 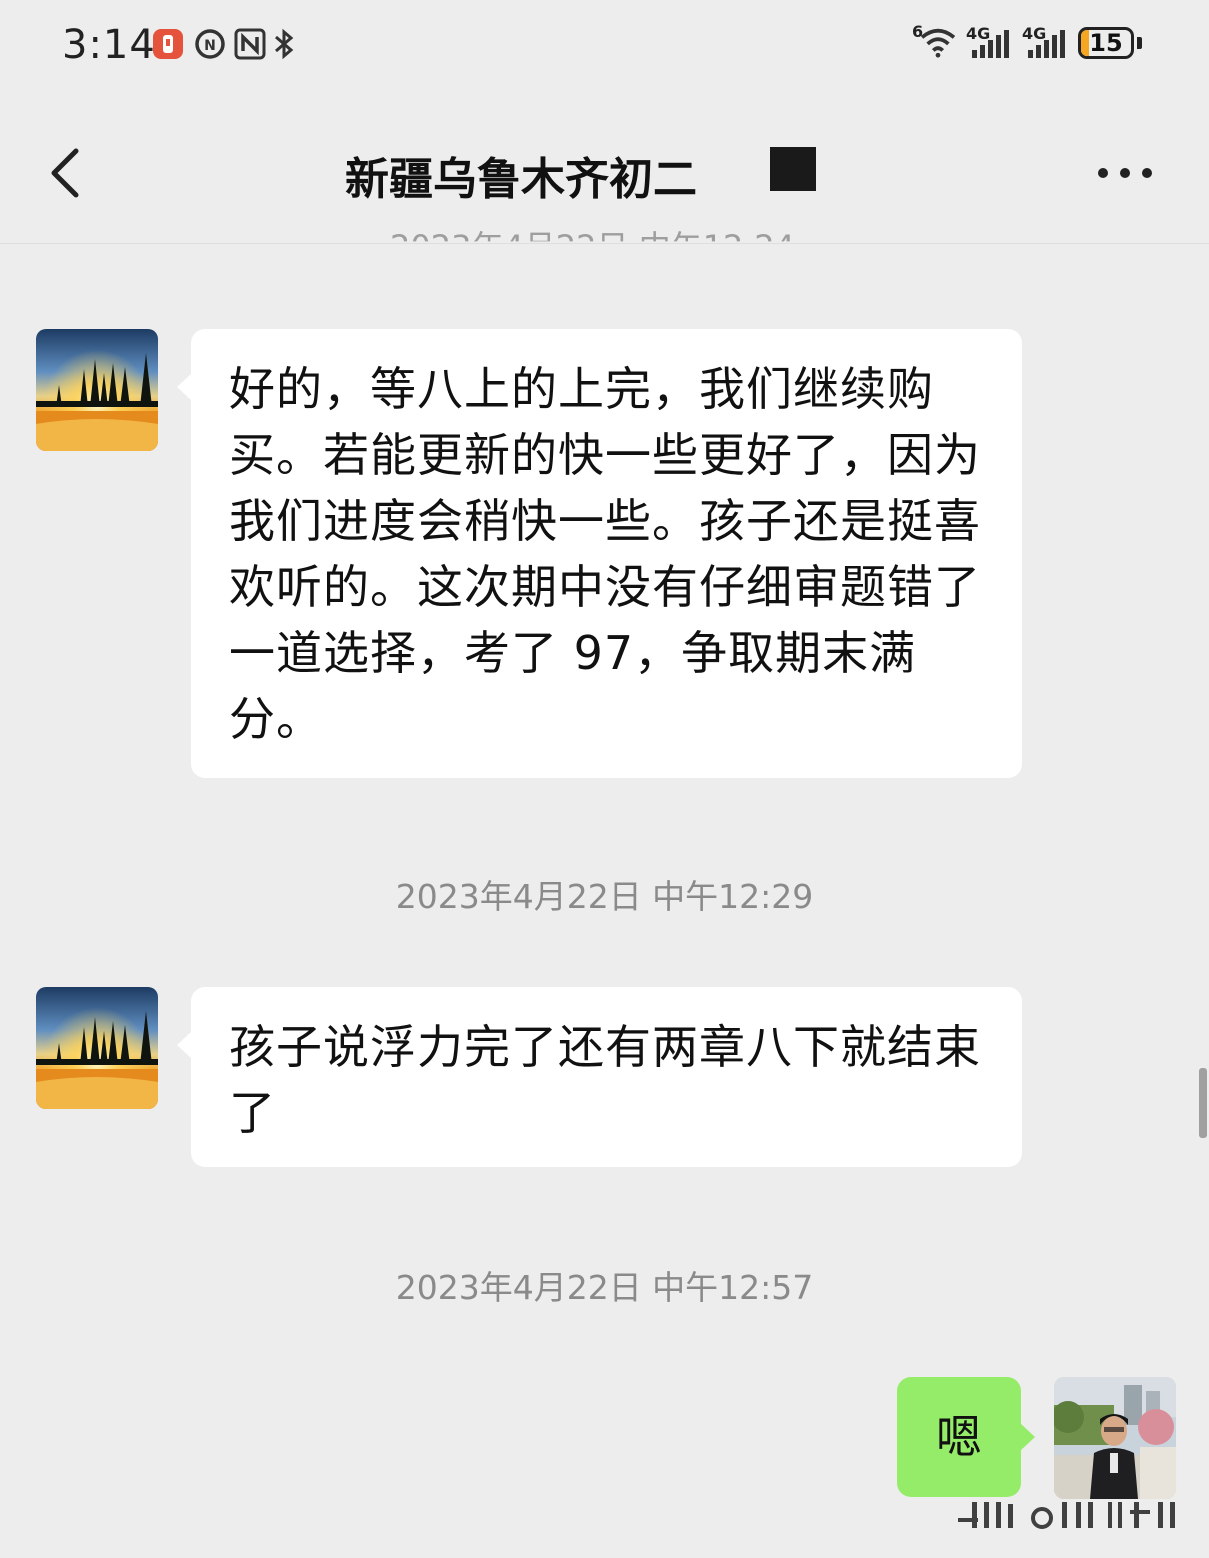 I want to click on outgoing-message: 嗯, so click(x=966, y=1437).